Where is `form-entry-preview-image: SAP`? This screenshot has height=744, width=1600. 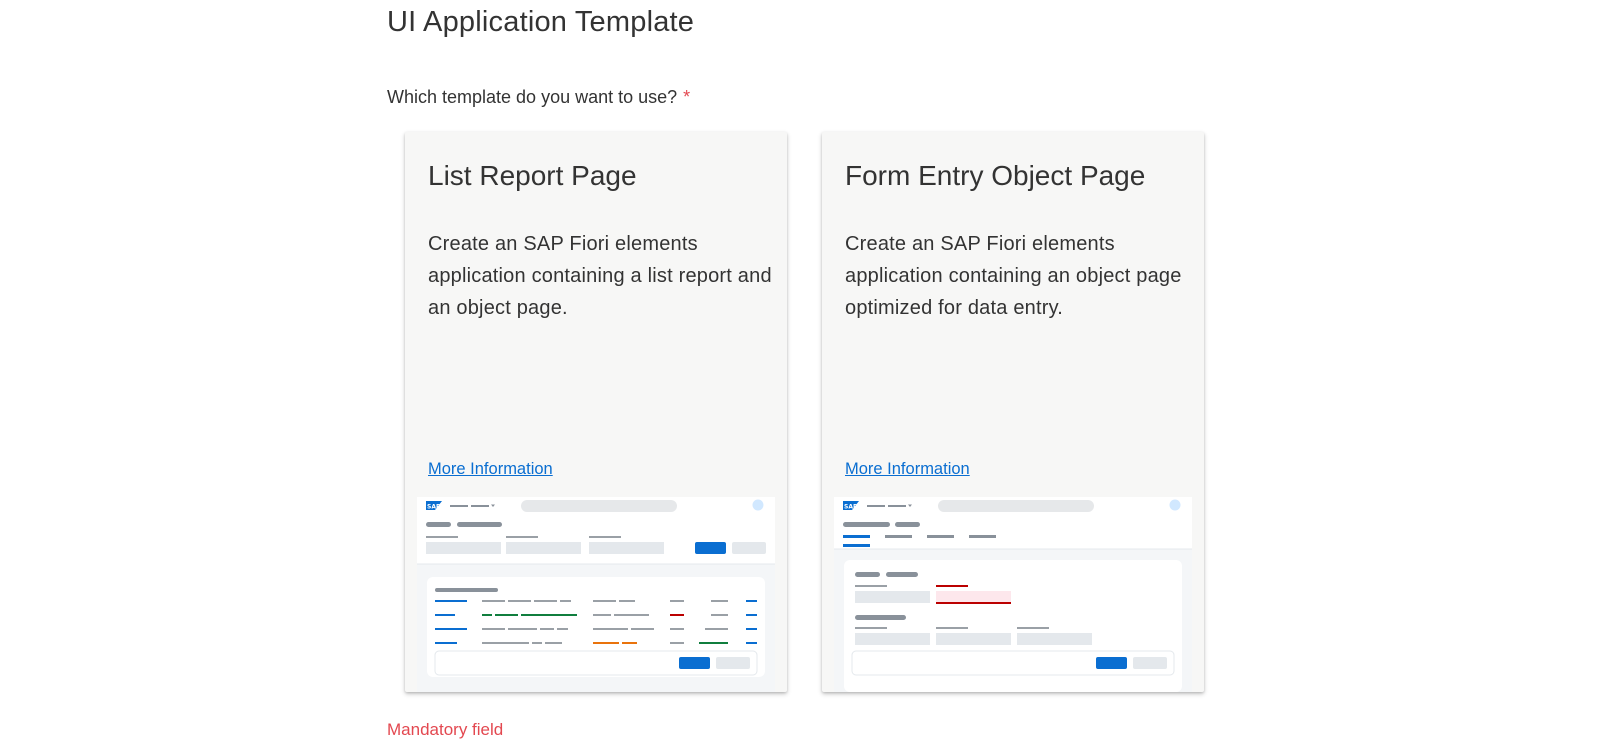 form-entry-preview-image: SAP is located at coordinates (1013, 594).